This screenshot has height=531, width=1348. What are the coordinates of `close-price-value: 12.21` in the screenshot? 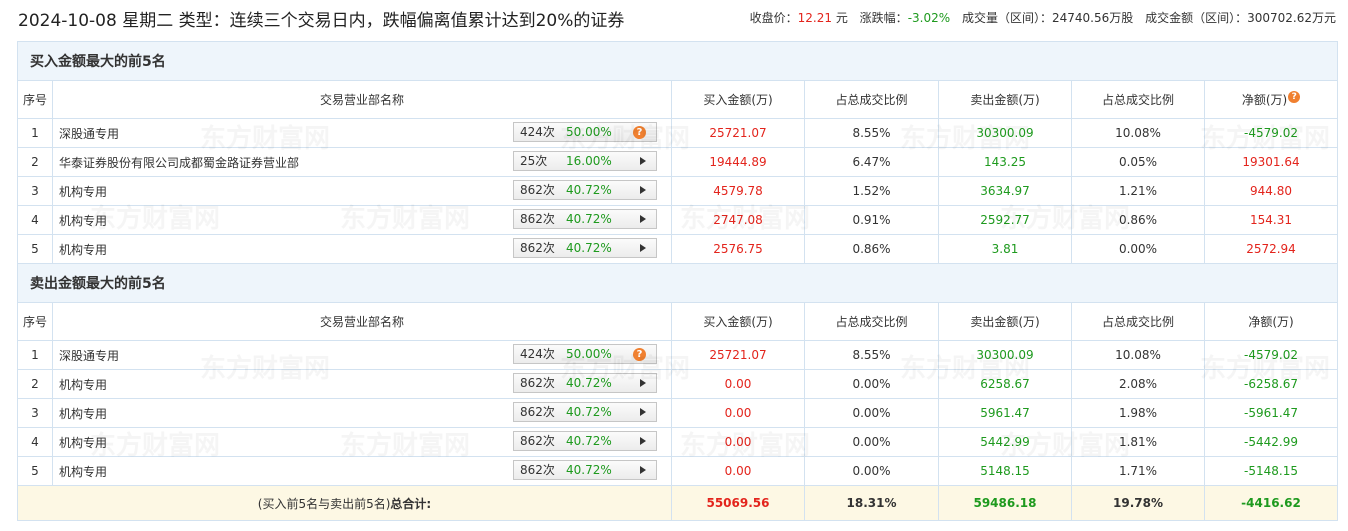 It's located at (814, 18).